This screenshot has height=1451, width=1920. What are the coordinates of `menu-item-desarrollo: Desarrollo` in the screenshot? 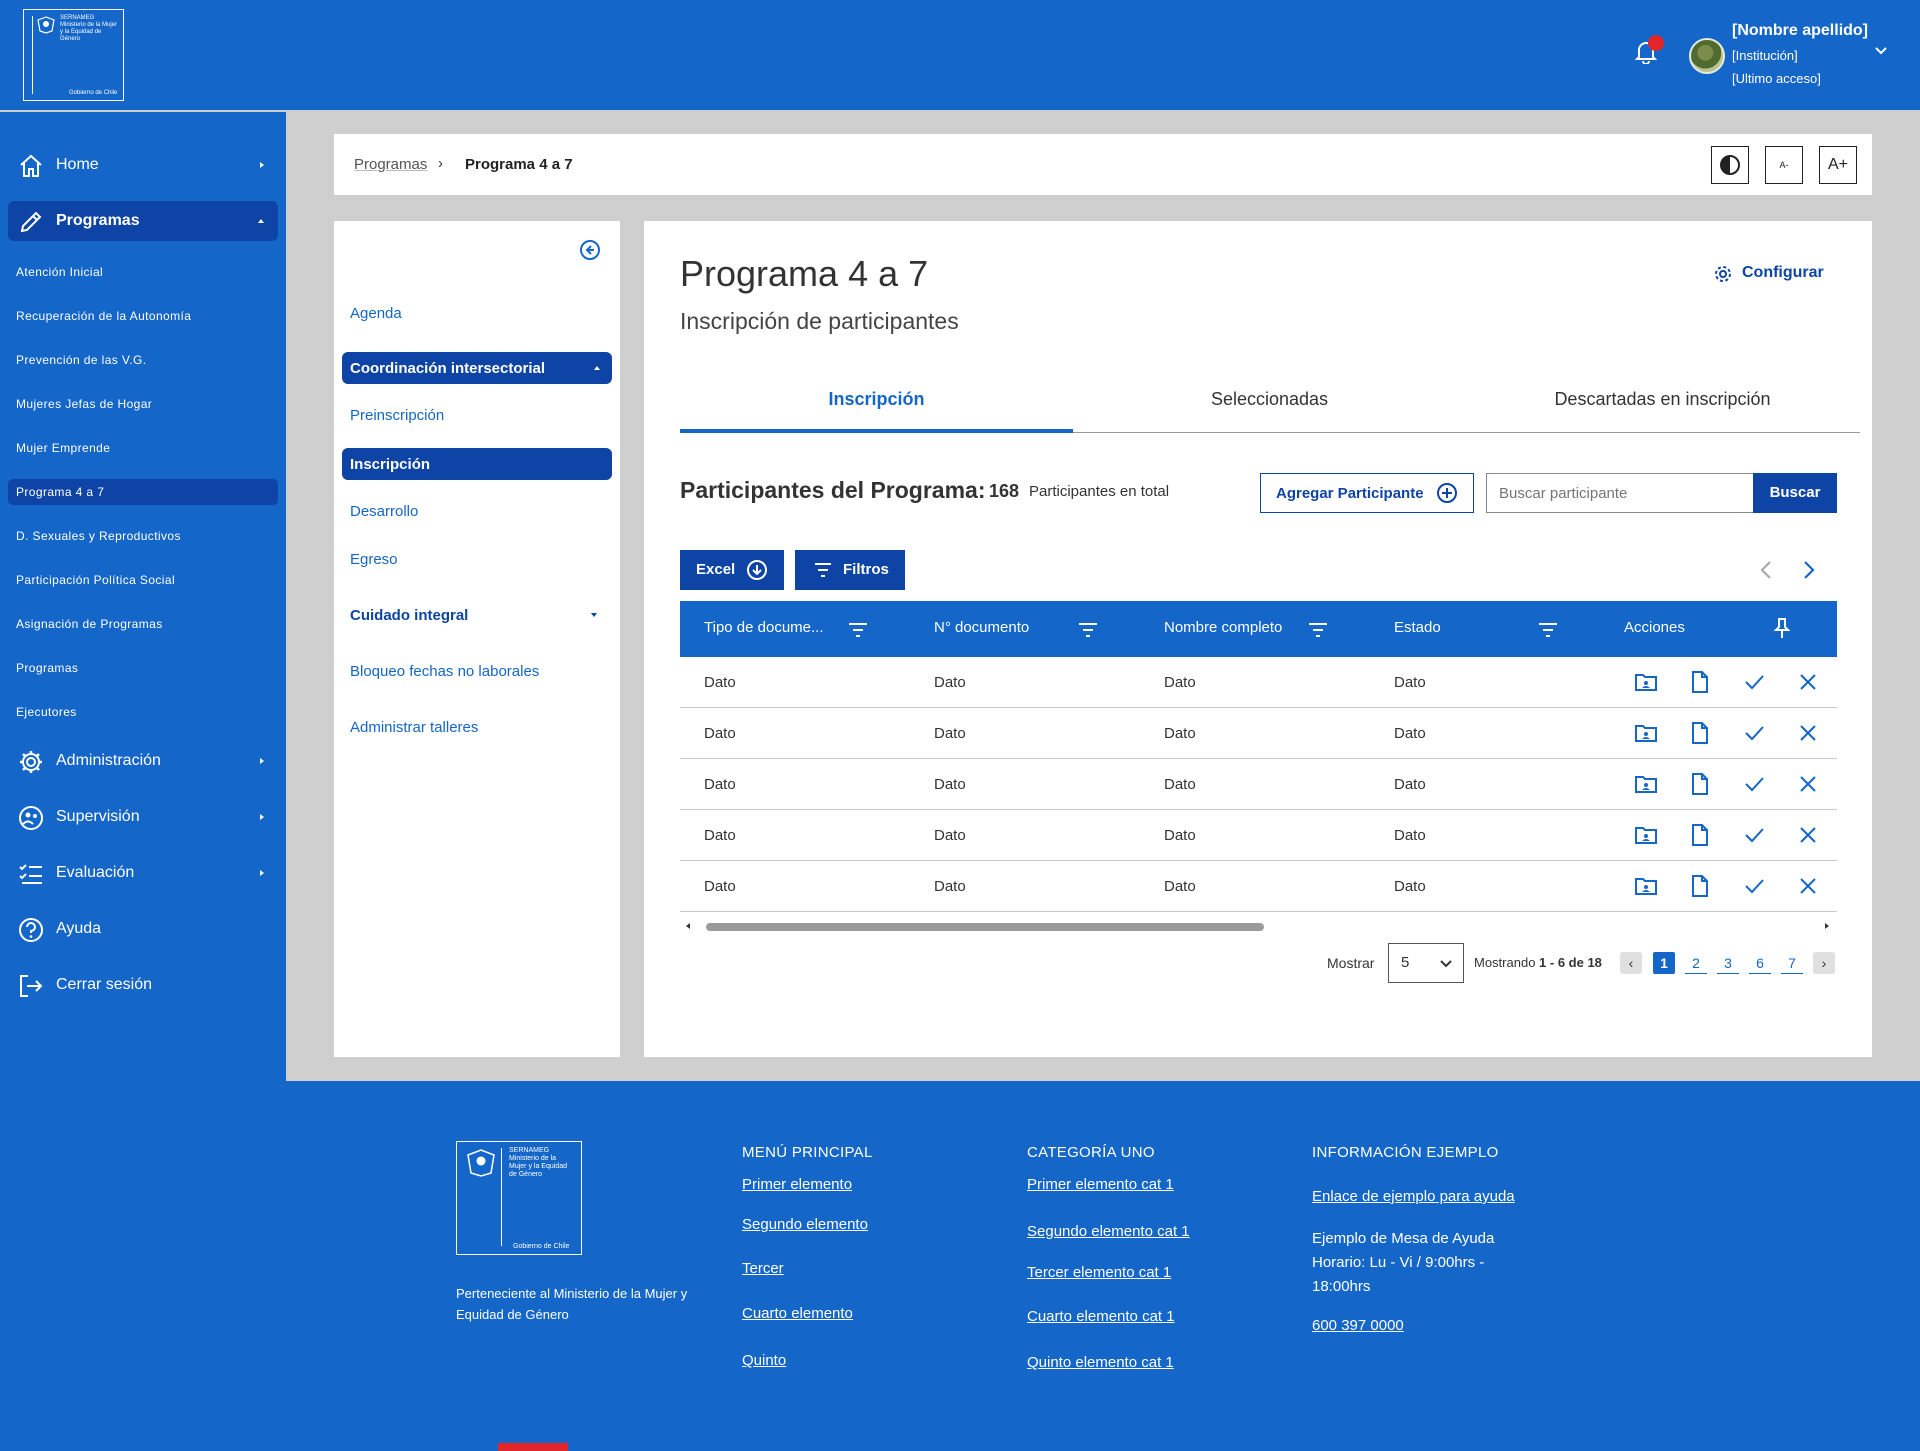 It's located at (384, 511).